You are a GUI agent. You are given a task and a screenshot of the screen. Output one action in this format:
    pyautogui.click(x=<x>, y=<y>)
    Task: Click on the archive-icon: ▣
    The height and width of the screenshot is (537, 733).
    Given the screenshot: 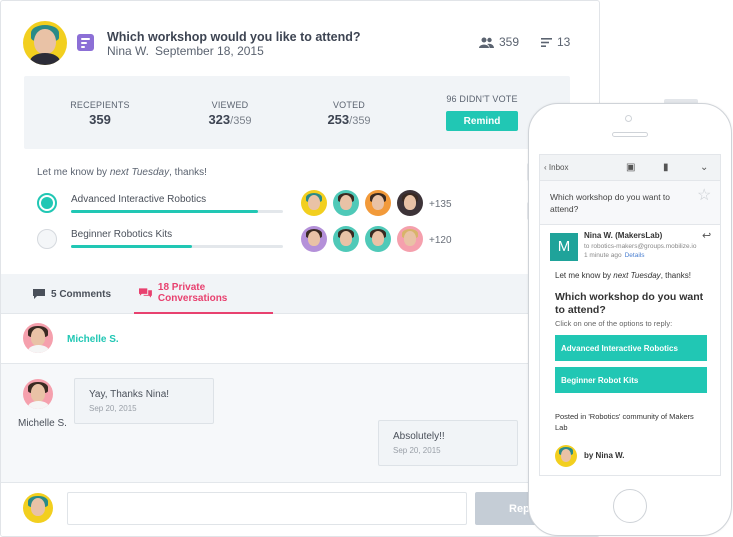 What is the action you would take?
    pyautogui.click(x=630, y=168)
    